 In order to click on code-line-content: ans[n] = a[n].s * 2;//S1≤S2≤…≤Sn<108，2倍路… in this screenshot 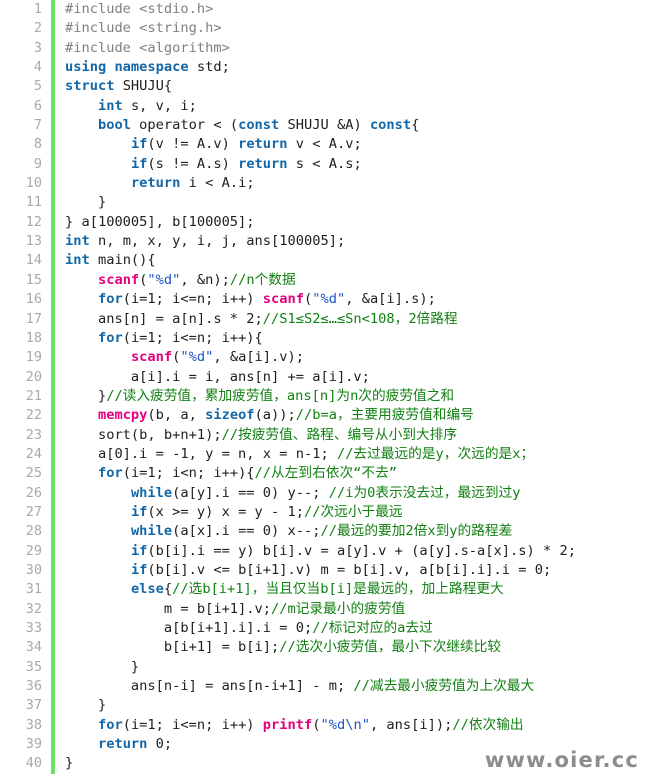, I will do `click(351, 319)`.